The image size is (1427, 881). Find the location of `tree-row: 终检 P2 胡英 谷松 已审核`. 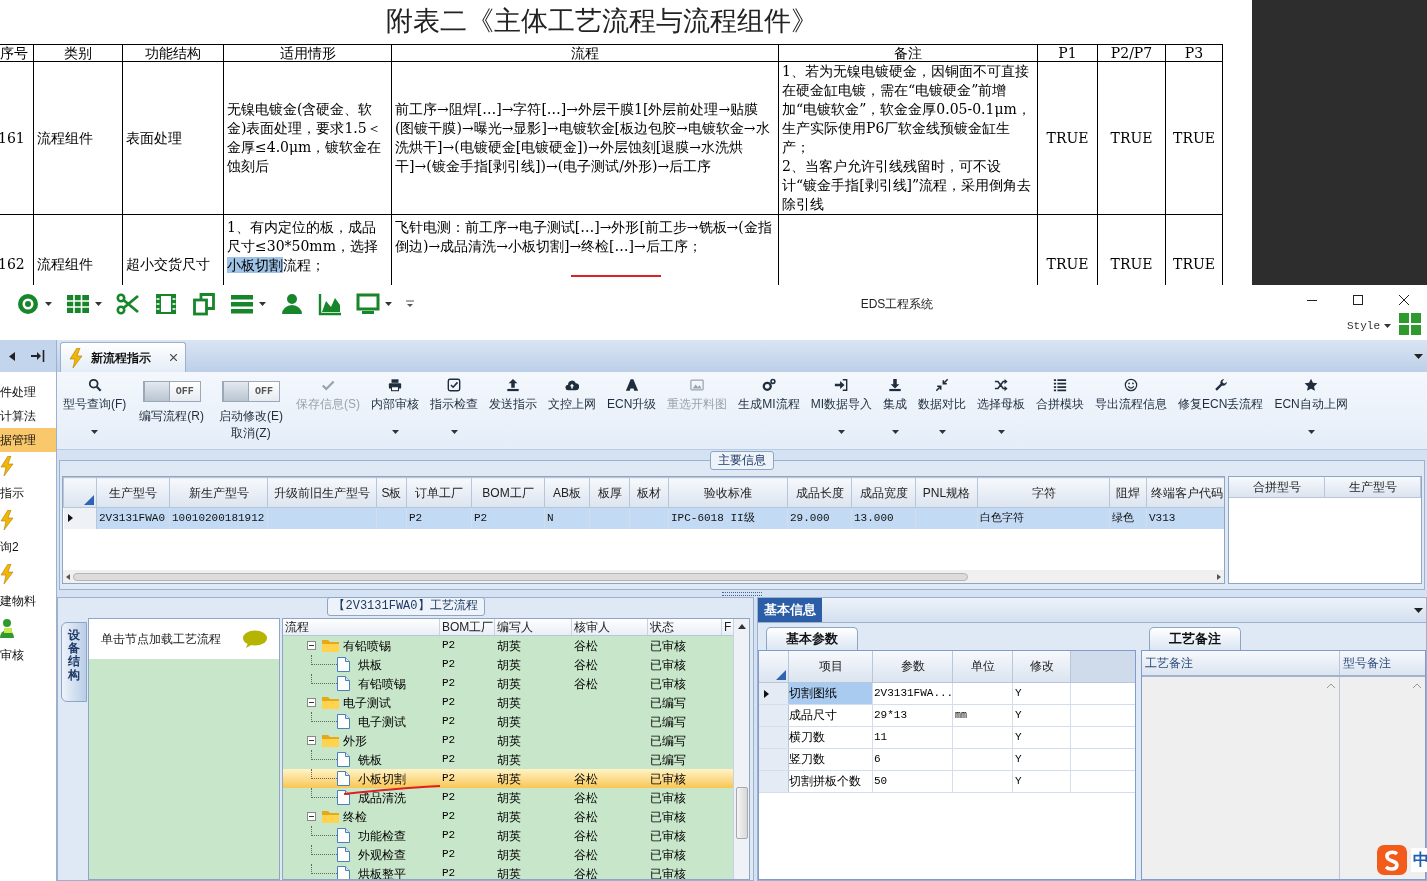

tree-row: 终检 P2 胡英 谷松 已审核 is located at coordinates (508, 816).